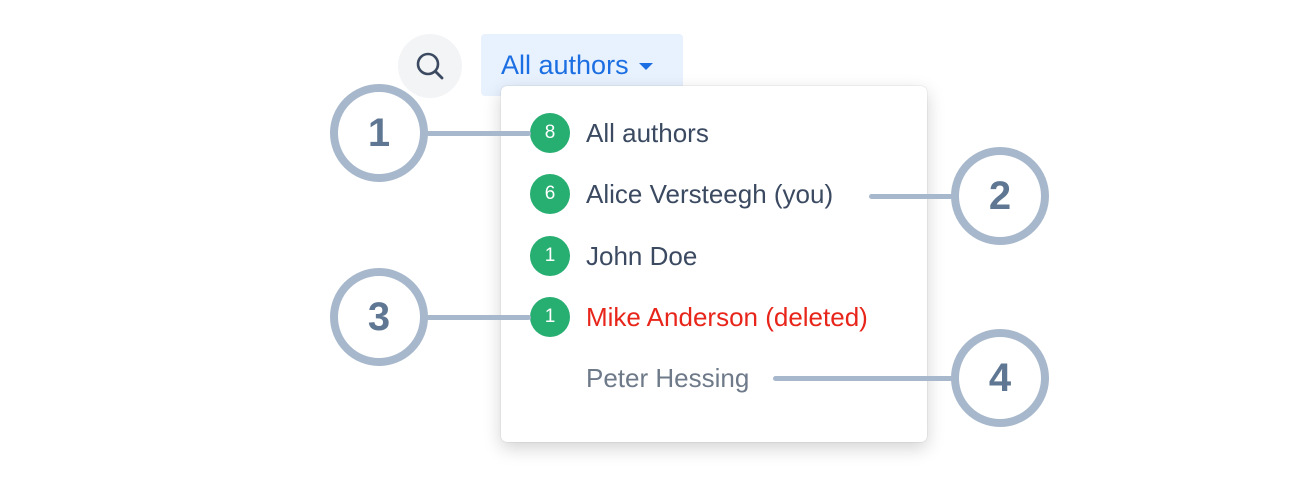 The height and width of the screenshot is (501, 1310). What do you see at coordinates (668, 377) in the screenshot?
I see `menu-item-label: Peter Hessing` at bounding box center [668, 377].